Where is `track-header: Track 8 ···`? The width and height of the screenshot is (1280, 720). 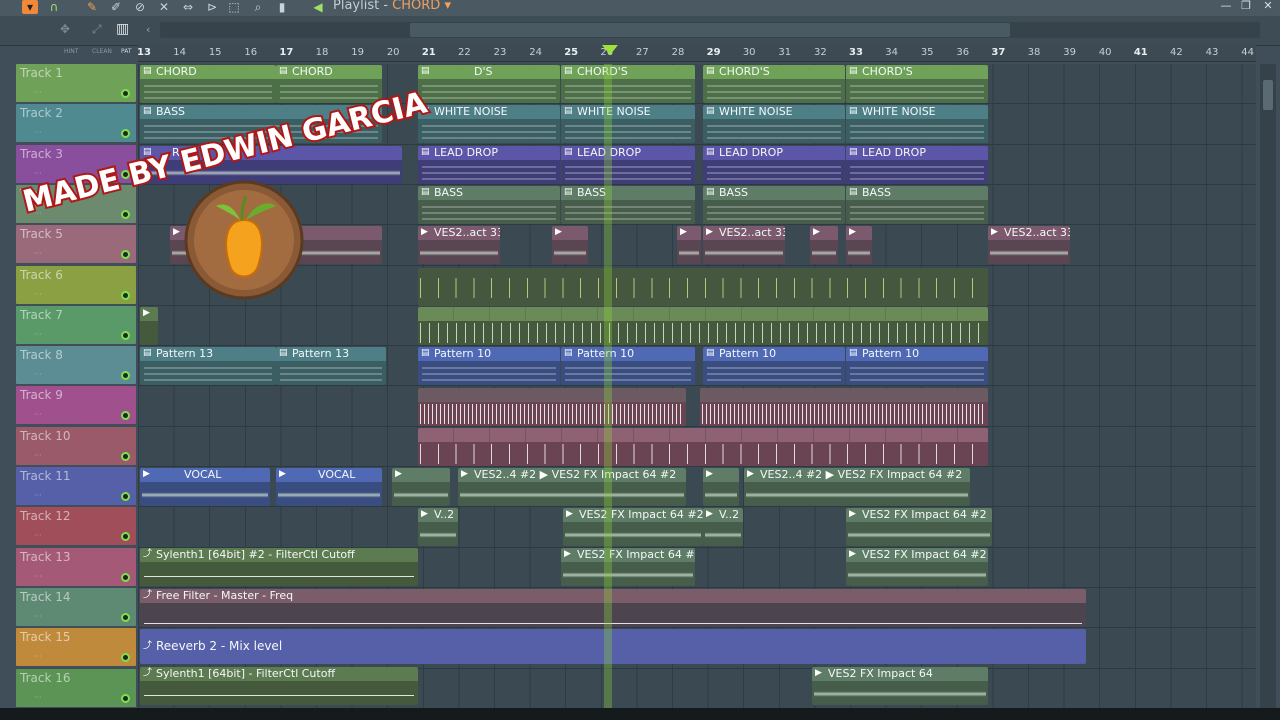 track-header: Track 8 ··· is located at coordinates (76, 365).